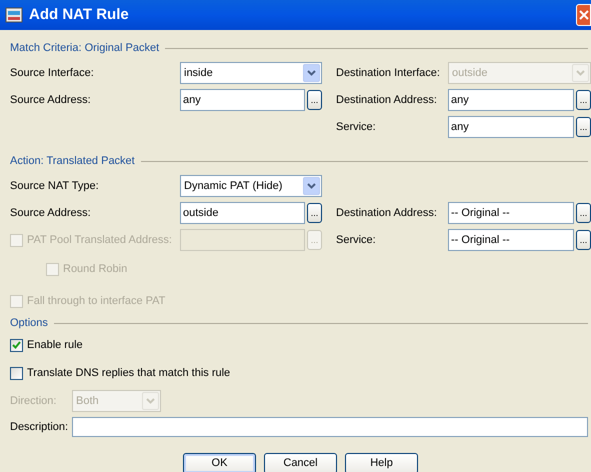 The width and height of the screenshot is (591, 472). Describe the element at coordinates (95, 269) in the screenshot. I see `checkbox-label: Round Robin` at that location.